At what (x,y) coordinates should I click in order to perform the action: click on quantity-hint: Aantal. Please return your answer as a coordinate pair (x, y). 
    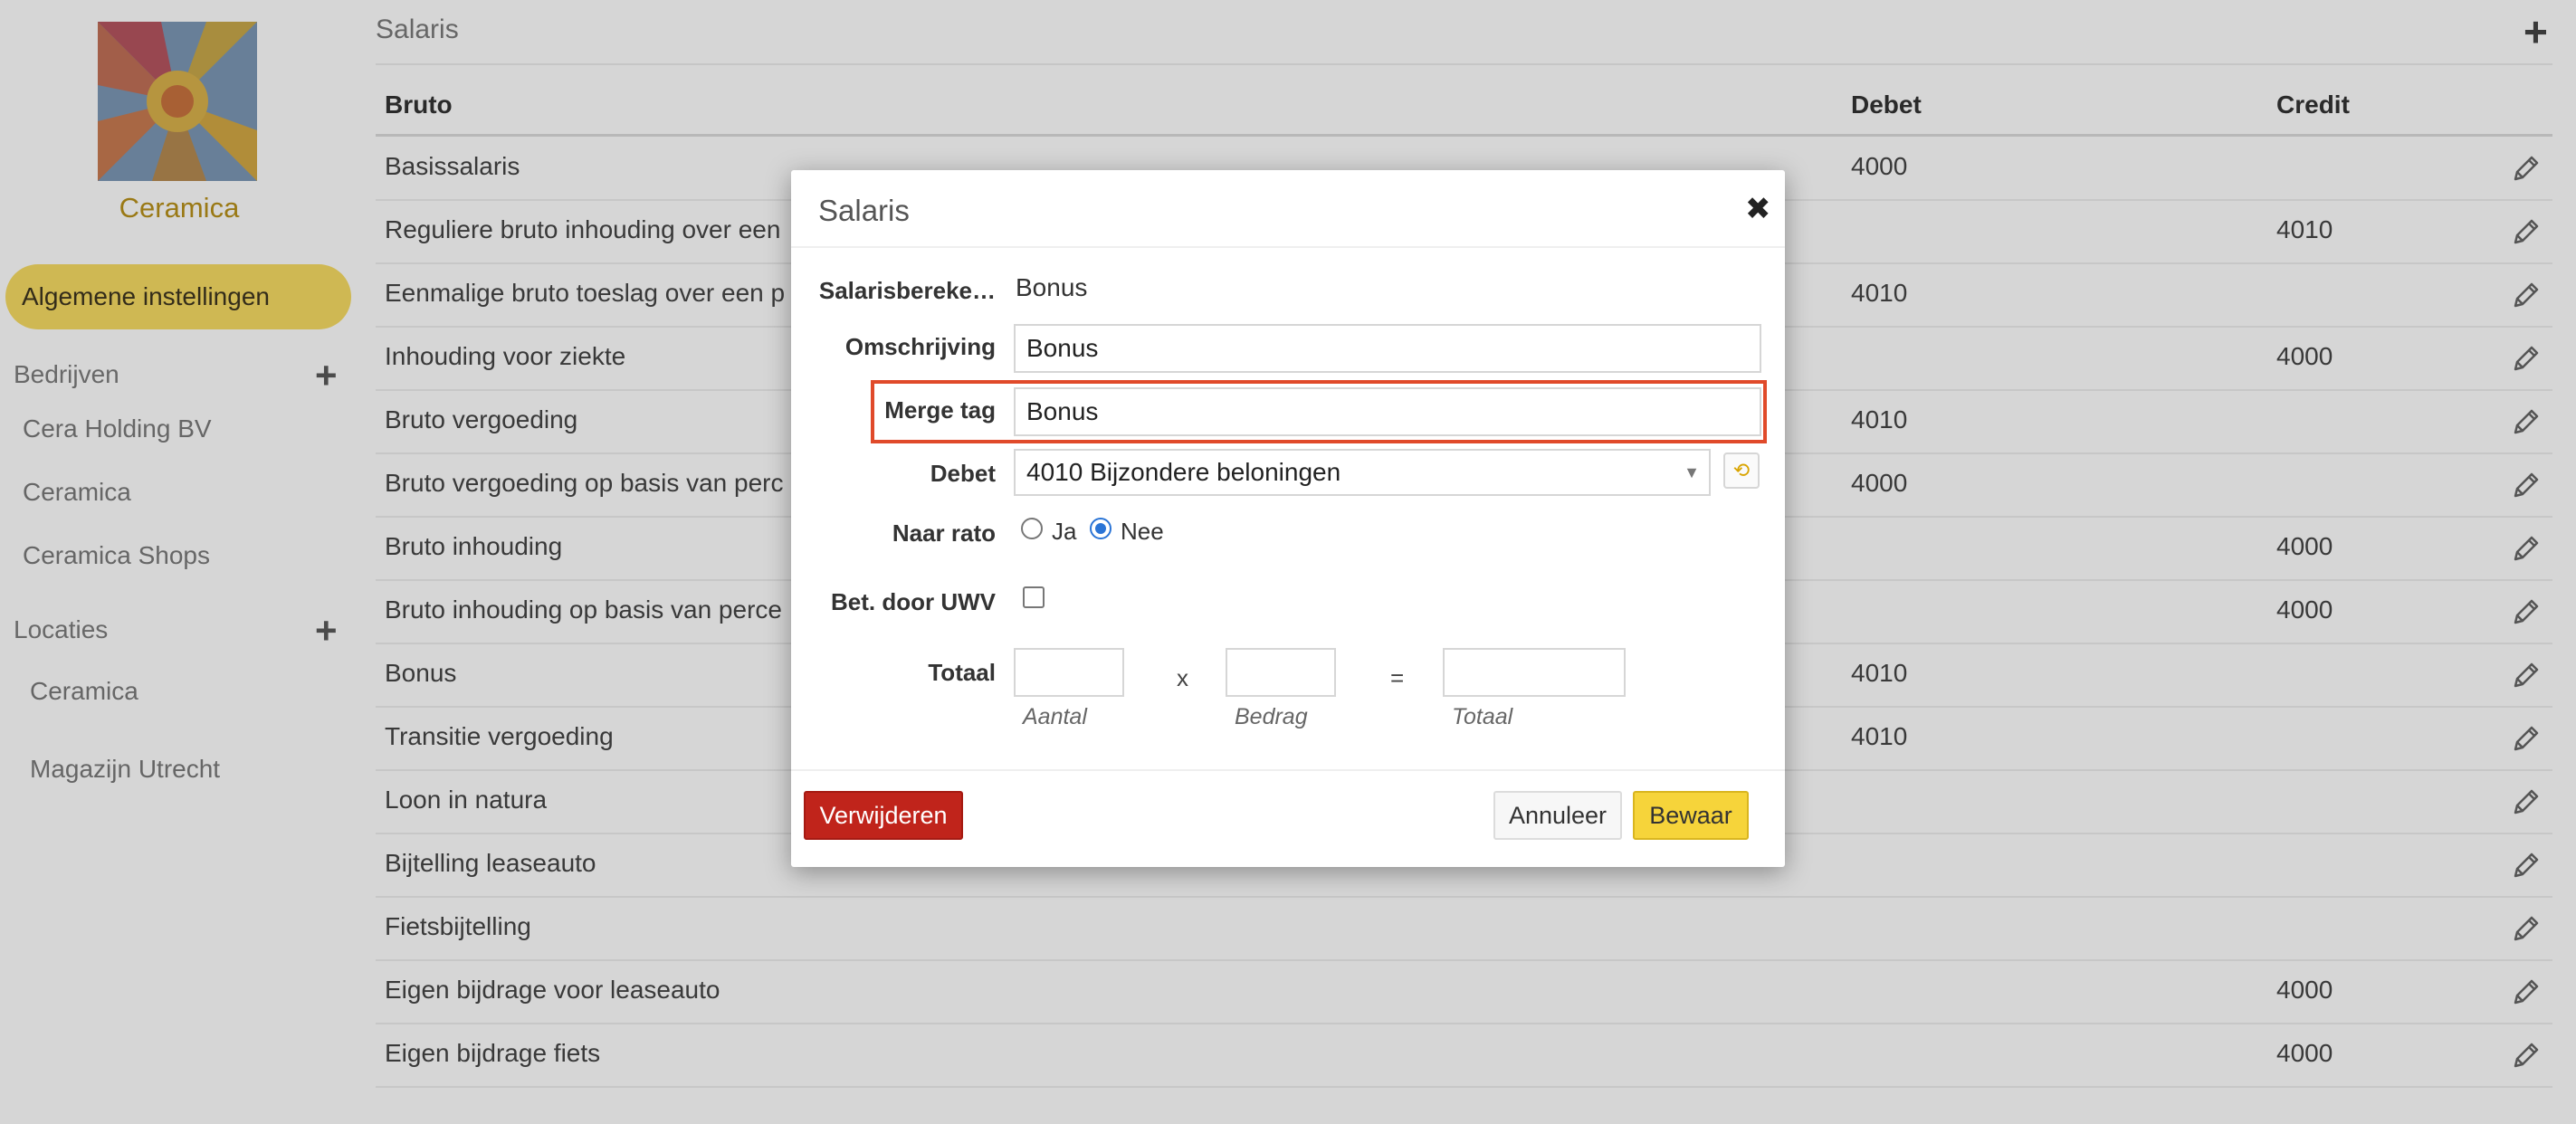
    Looking at the image, I should click on (1055, 716).